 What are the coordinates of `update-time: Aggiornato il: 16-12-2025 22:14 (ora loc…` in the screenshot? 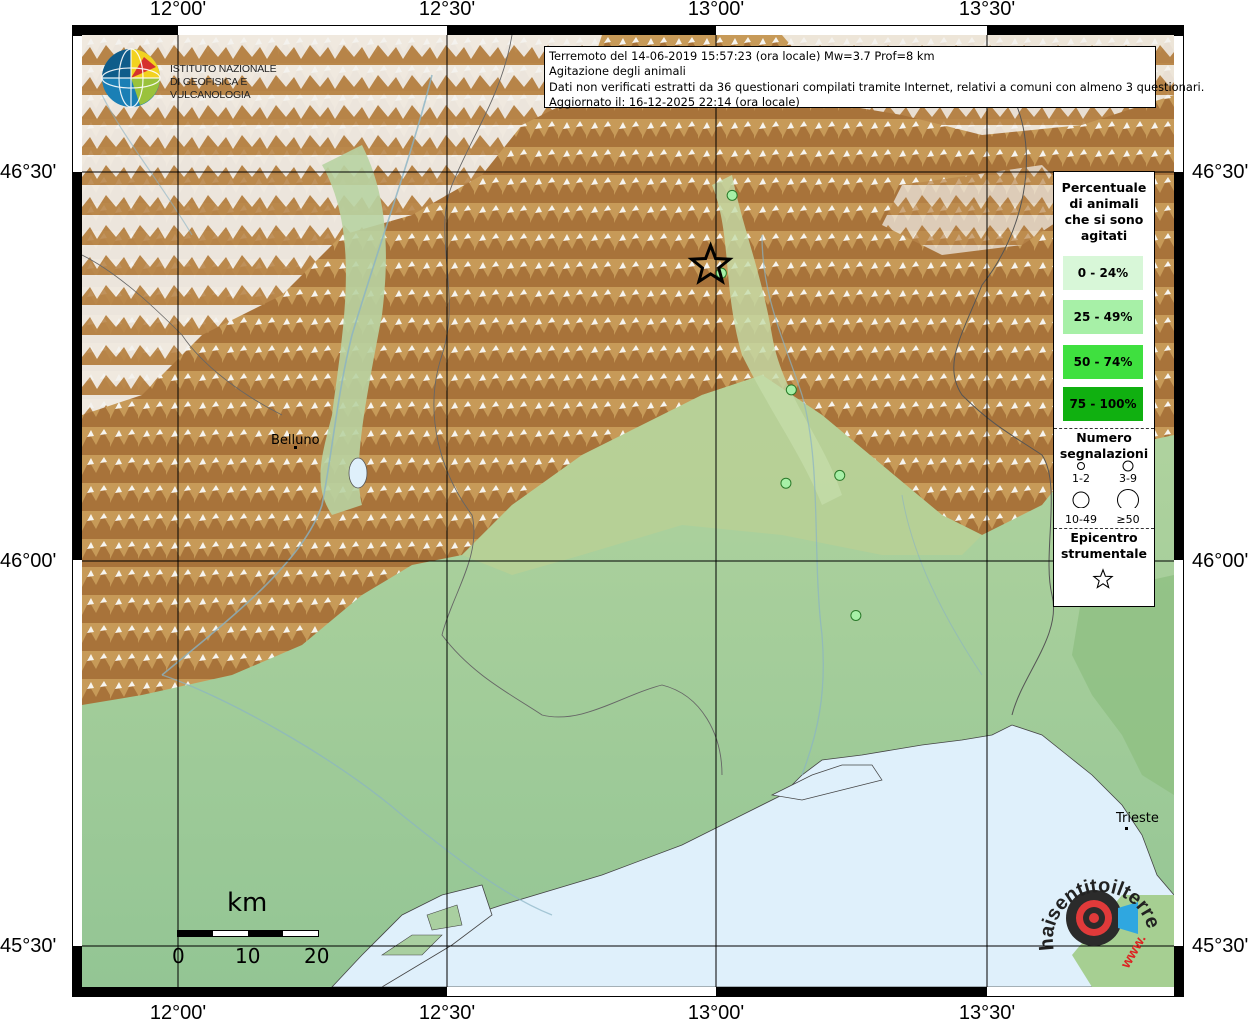 It's located at (674, 101).